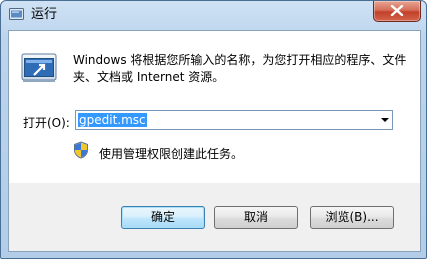 The image size is (427, 259). I want to click on close-button, so click(397, 11).